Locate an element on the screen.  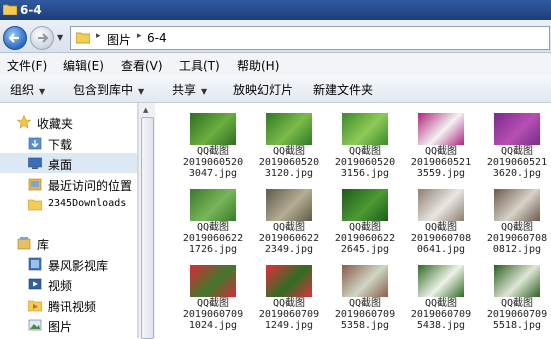
file-name: QQ截图 2019060709 5438.jpg is located at coordinates (441, 314).